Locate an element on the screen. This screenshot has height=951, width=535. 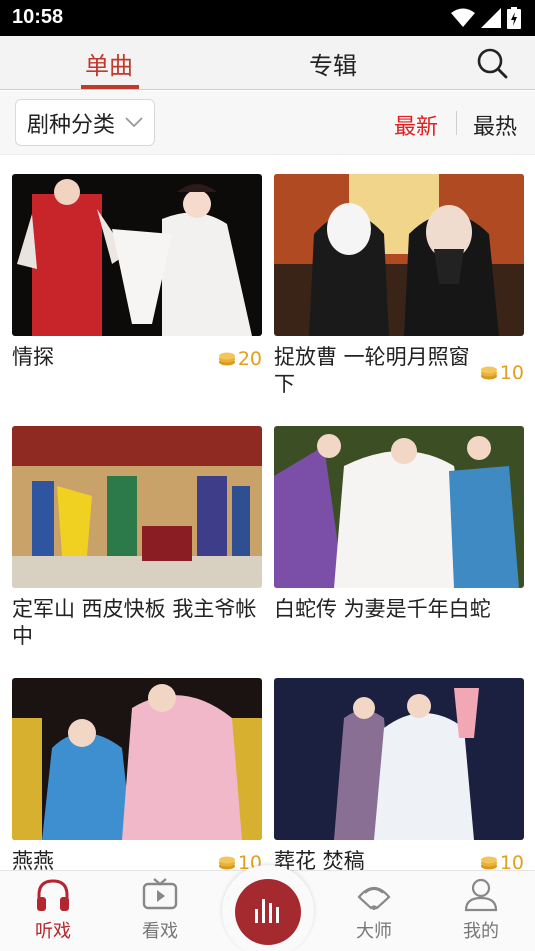
status-icons is located at coordinates (486, 18).